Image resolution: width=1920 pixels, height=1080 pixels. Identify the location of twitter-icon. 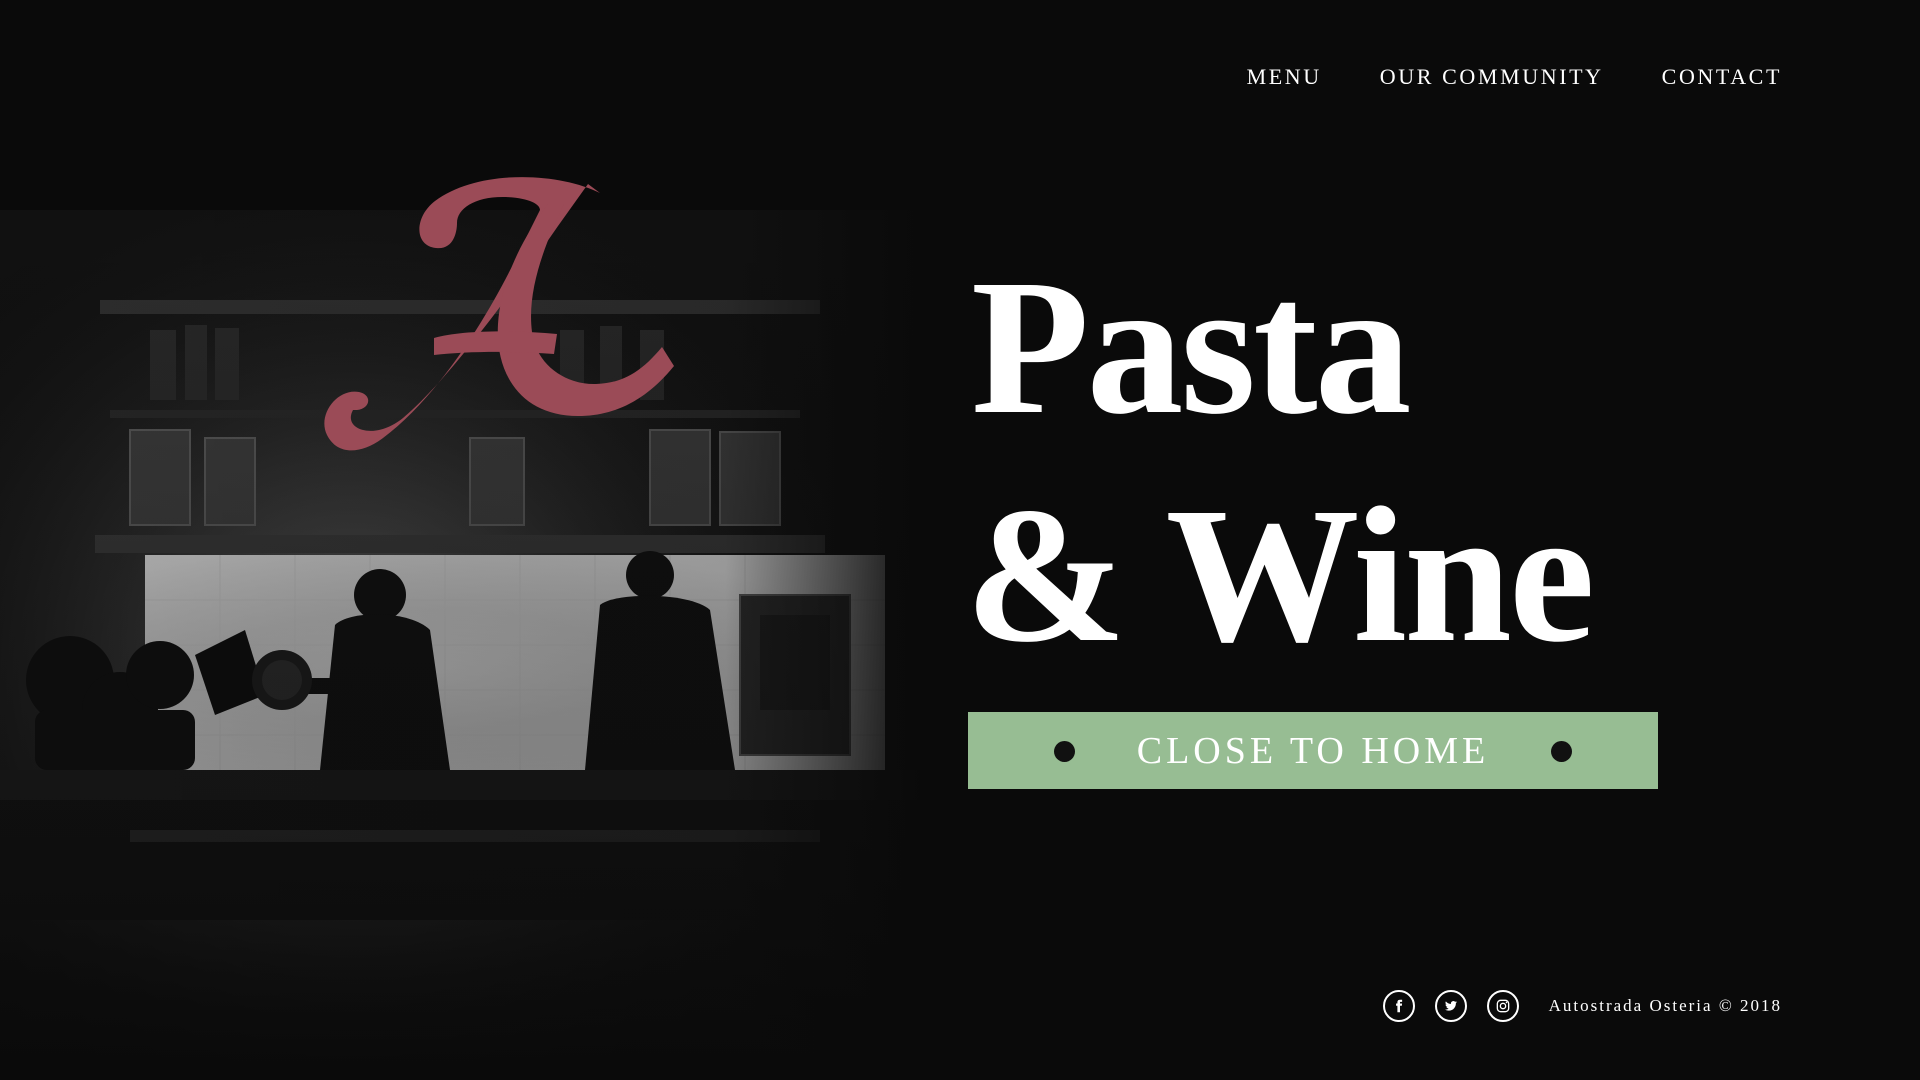
(1450, 1006).